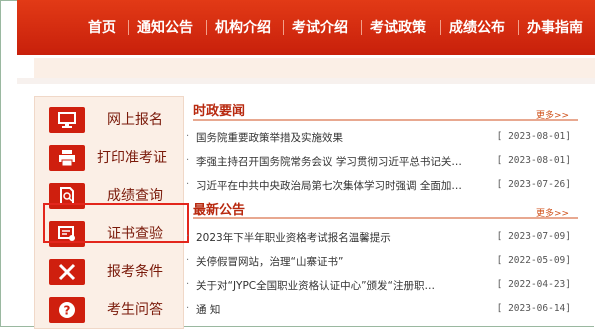  I want to click on nav-results: 成绩公布, so click(477, 27).